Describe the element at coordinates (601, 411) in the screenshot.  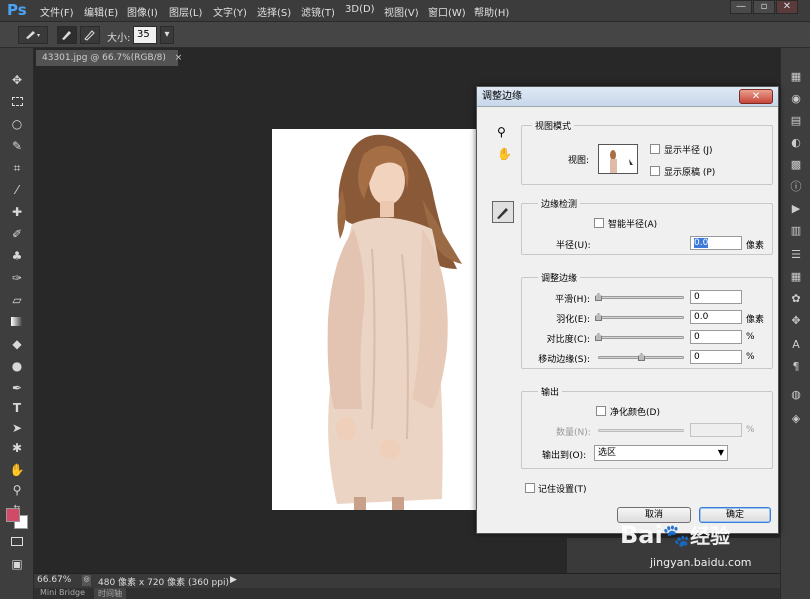
I see `decontaminate-colors-checkbox` at that location.